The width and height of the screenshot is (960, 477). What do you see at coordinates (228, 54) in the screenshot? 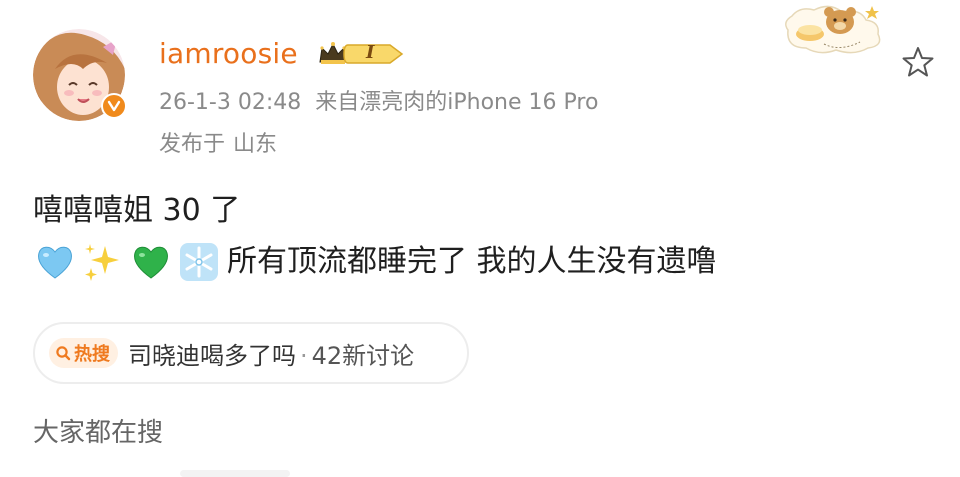
I see `username: iamroosie` at bounding box center [228, 54].